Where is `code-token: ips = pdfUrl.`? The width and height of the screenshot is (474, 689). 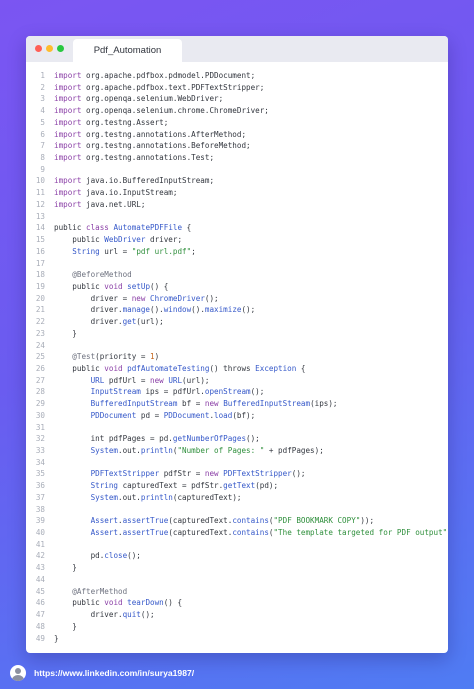
code-token: ips = pdfUrl. is located at coordinates (172, 392).